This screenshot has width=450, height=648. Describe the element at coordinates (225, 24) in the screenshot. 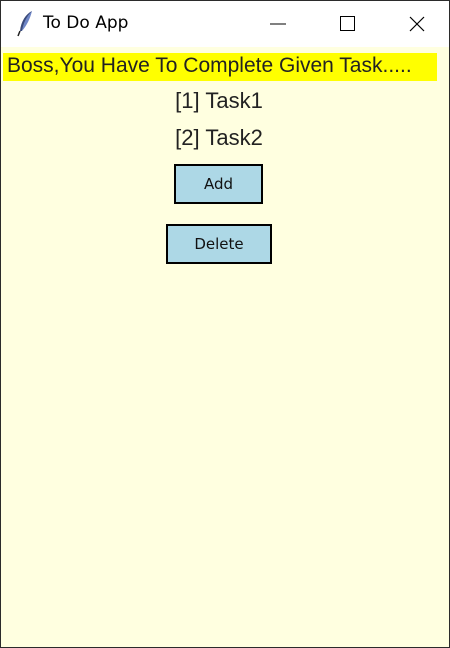

I see `title-bar: To Do App` at that location.